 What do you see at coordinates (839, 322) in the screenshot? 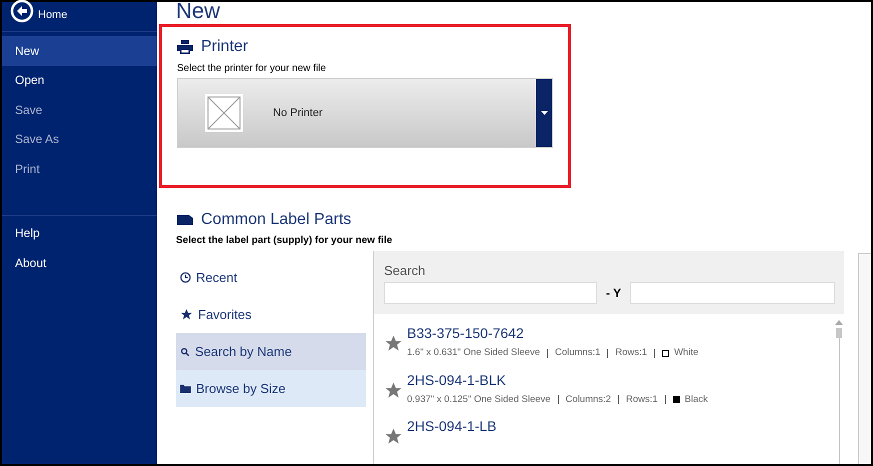
I see `scroll-up-icon` at bounding box center [839, 322].